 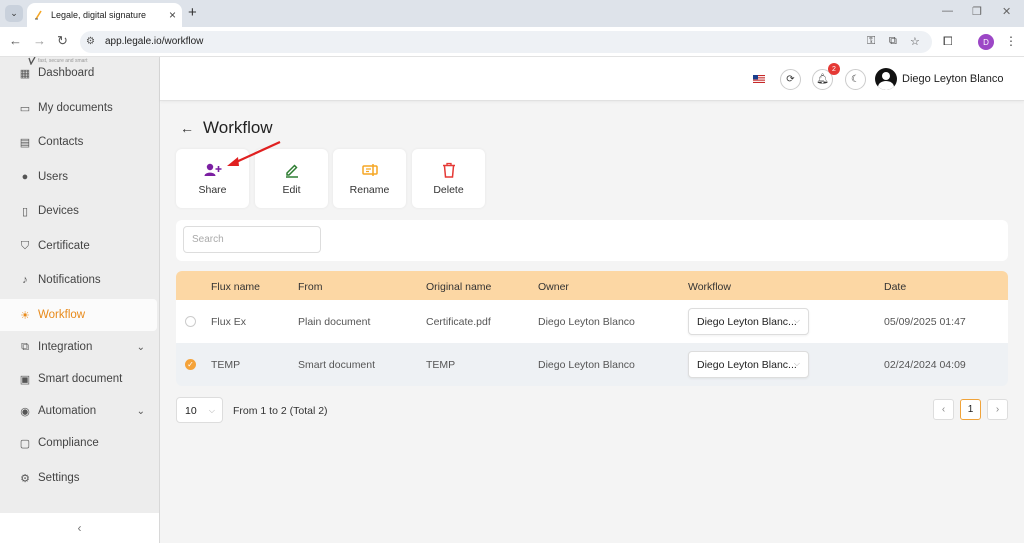 I want to click on tab-title: Legale, digital signature, so click(x=99, y=15).